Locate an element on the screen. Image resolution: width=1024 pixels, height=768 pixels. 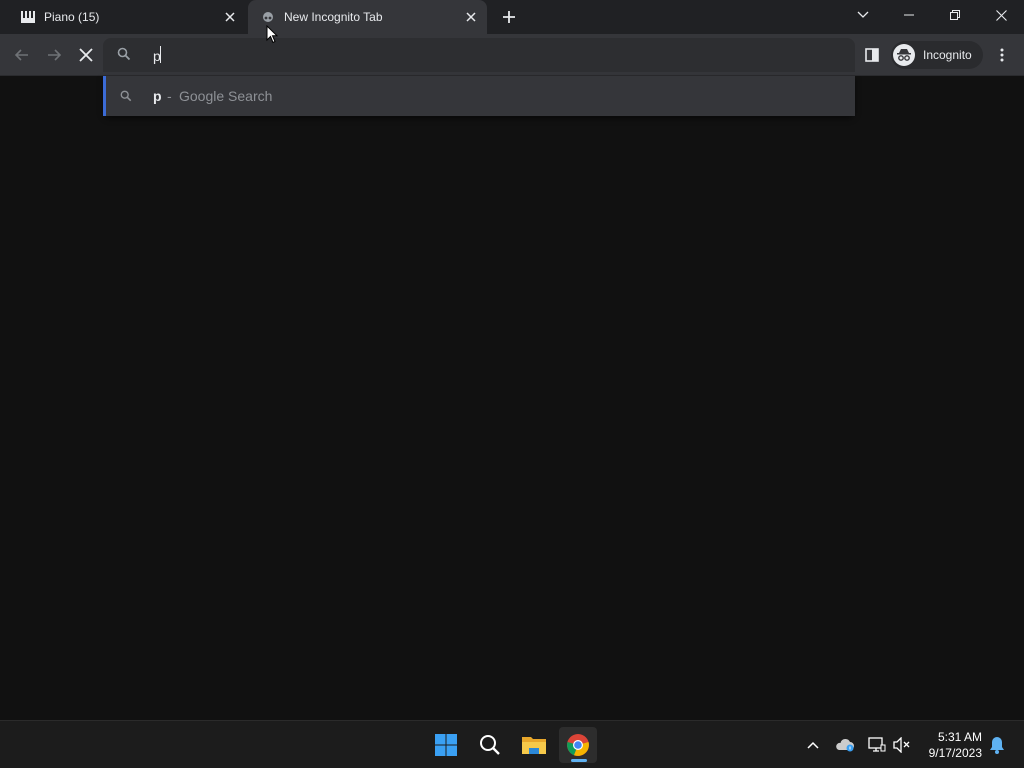
volume-tray-button is located at coordinates (902, 745).